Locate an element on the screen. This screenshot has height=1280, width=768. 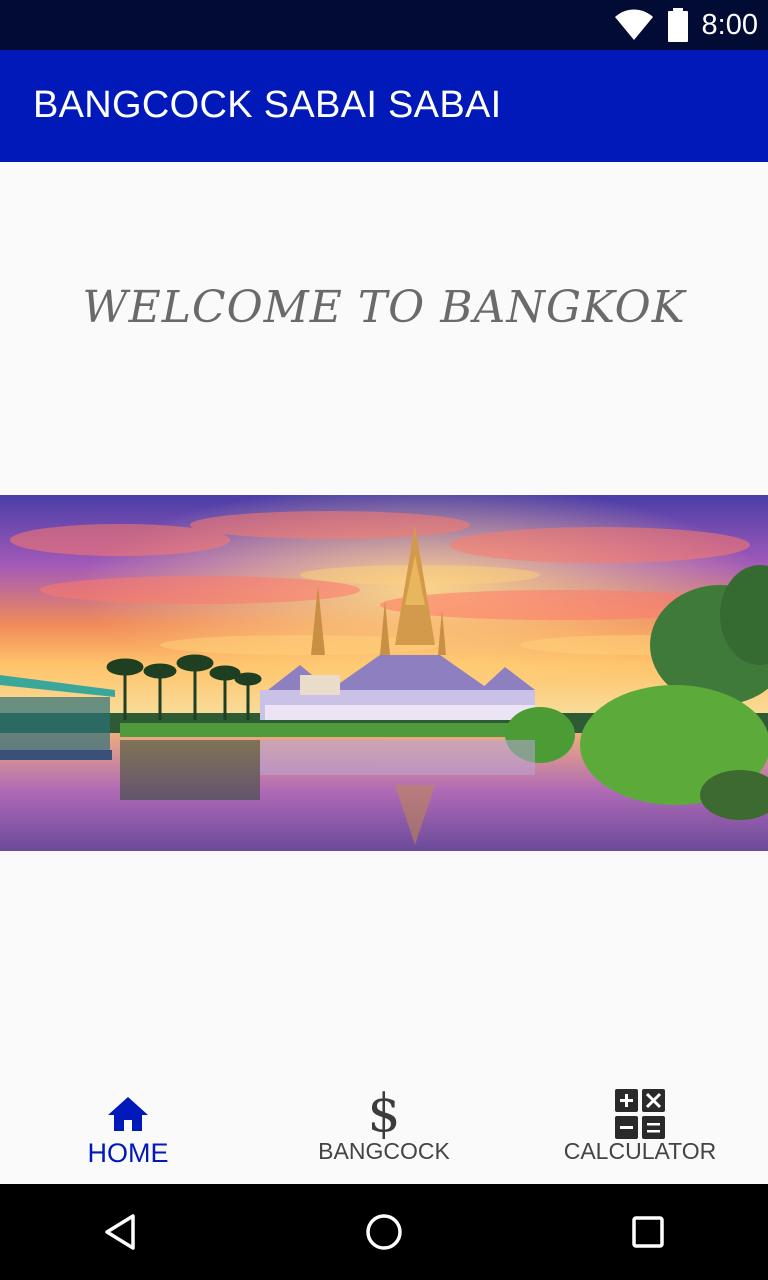
status-time: 8:00 is located at coordinates (729, 24).